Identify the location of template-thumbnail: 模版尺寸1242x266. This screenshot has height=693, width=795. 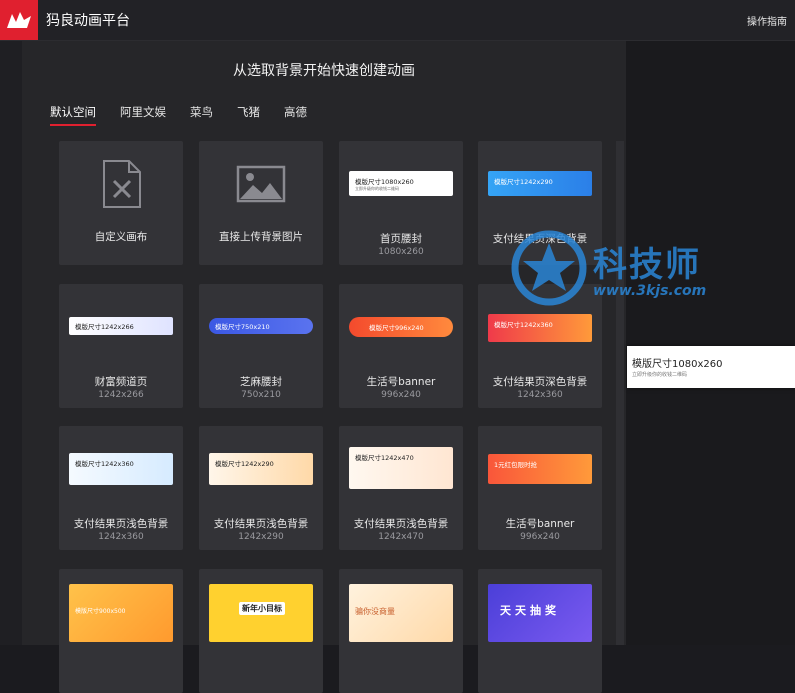
(121, 326).